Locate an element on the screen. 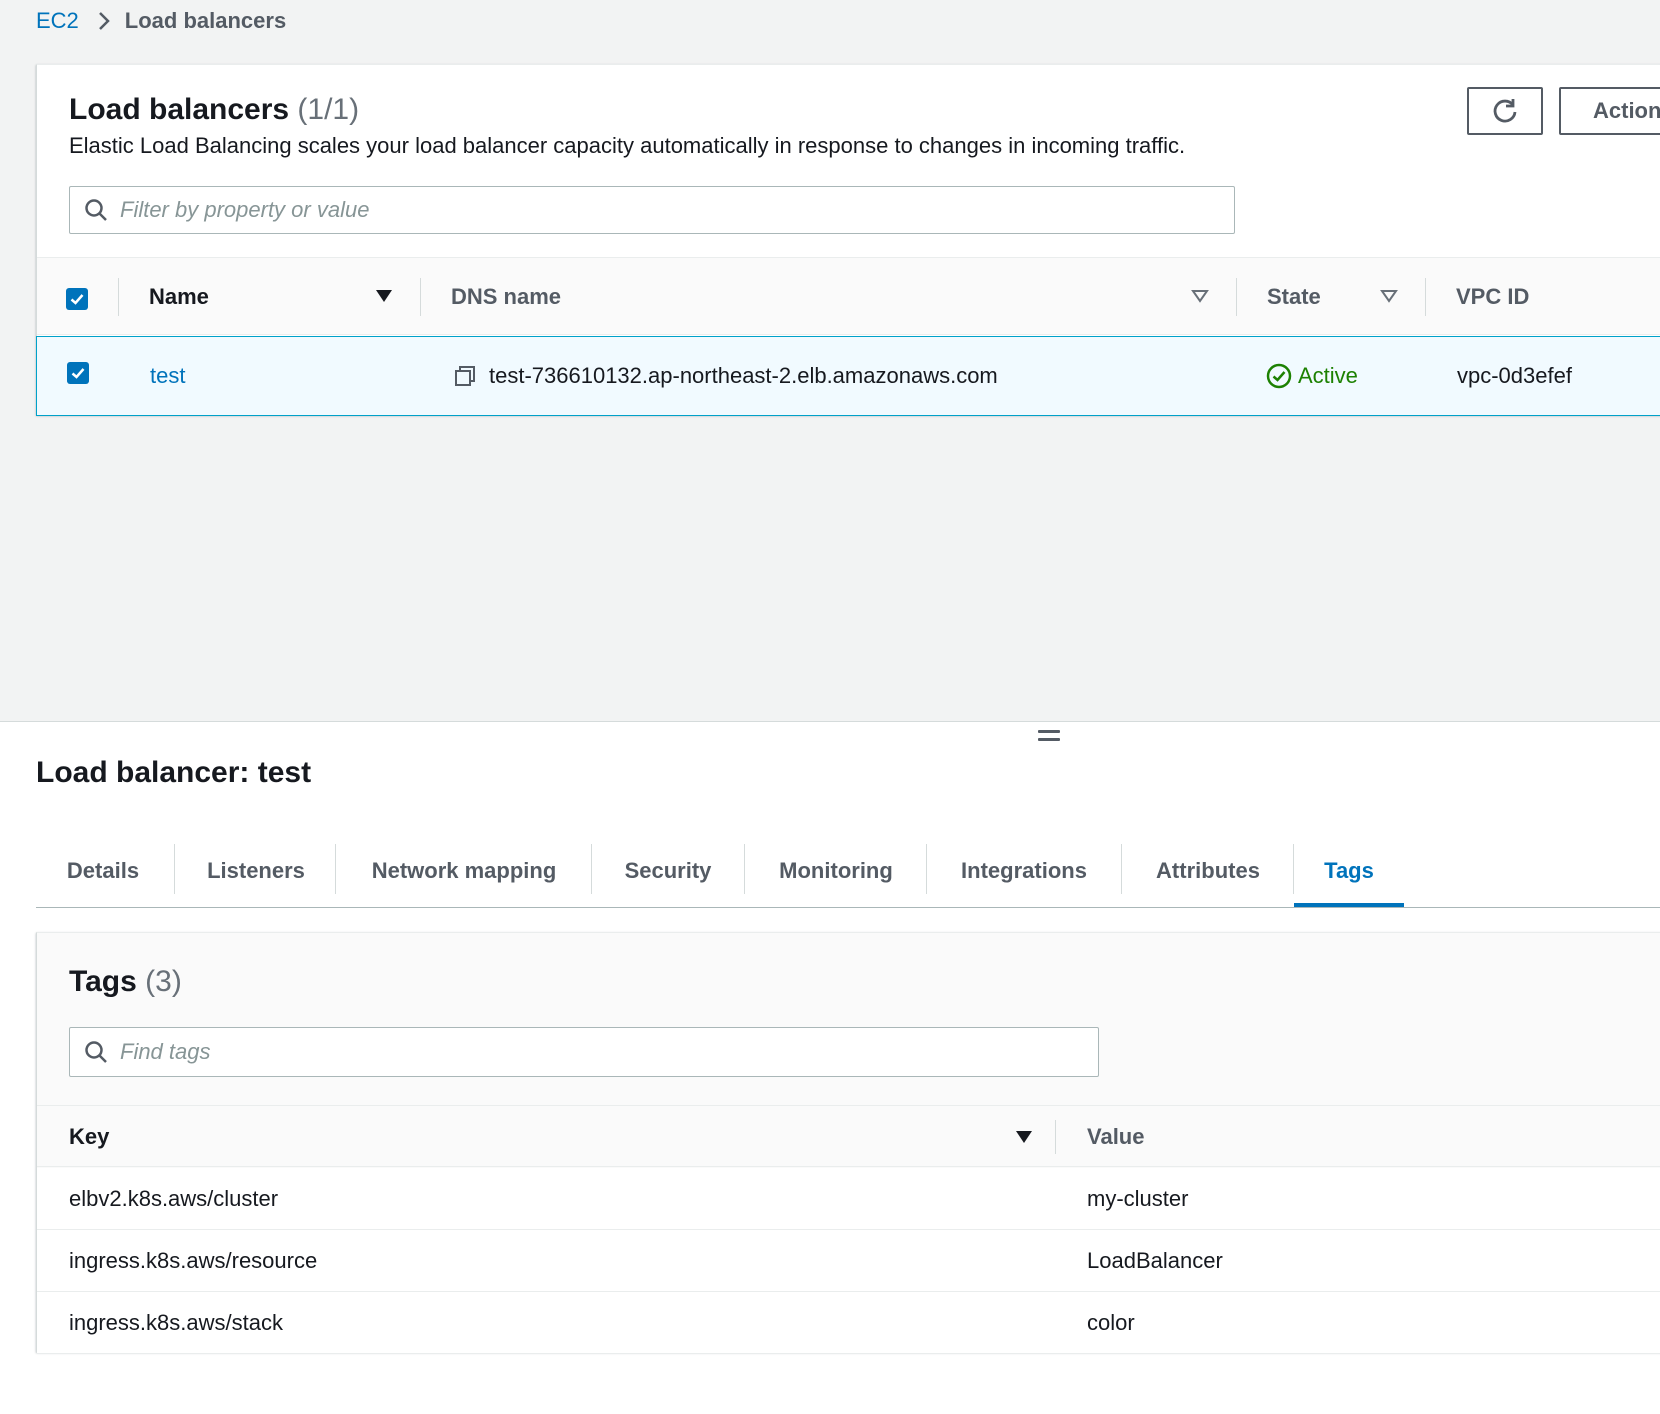  copy-icon is located at coordinates (465, 378).